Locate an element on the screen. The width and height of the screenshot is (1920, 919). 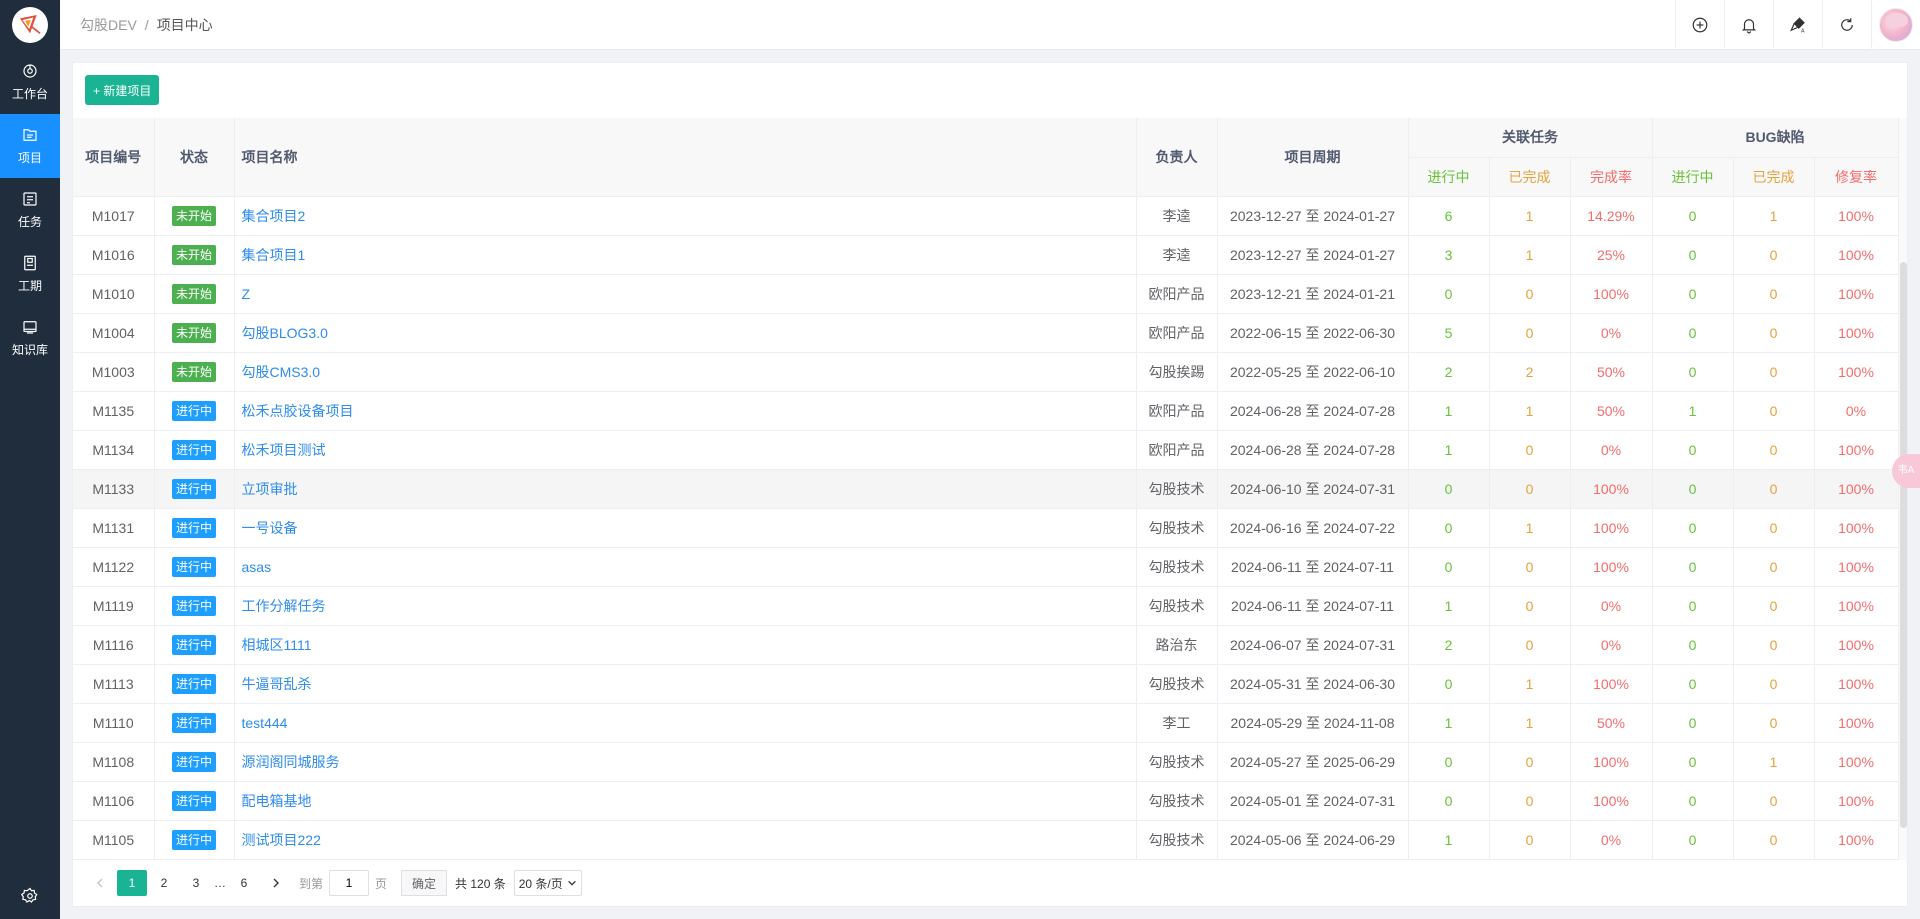
page-button: 1 is located at coordinates (132, 883).